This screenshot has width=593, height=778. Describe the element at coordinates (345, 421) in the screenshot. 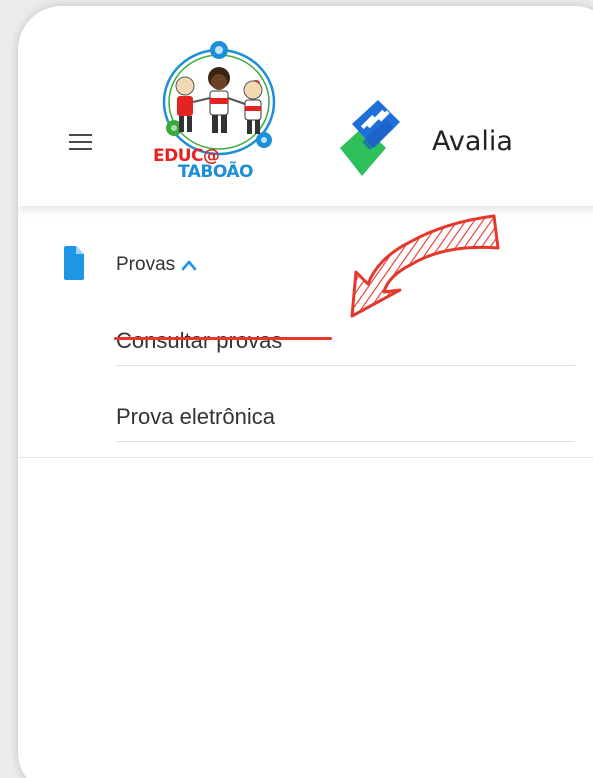

I see `nav-subitem-prova-eletronica: Prova eletrônica` at that location.